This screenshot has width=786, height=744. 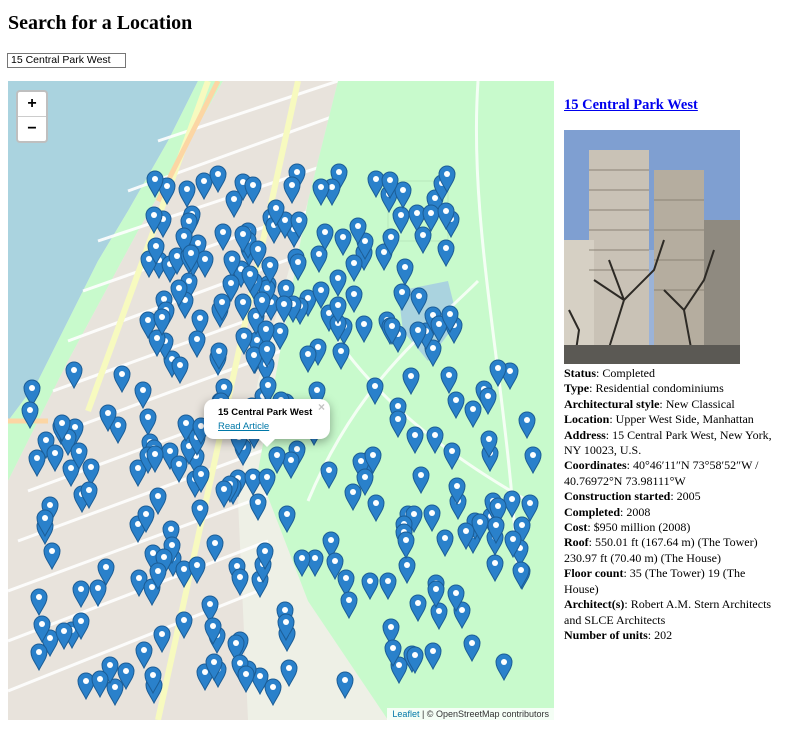 I want to click on info-title-link: 15 Central Park West, so click(x=671, y=109).